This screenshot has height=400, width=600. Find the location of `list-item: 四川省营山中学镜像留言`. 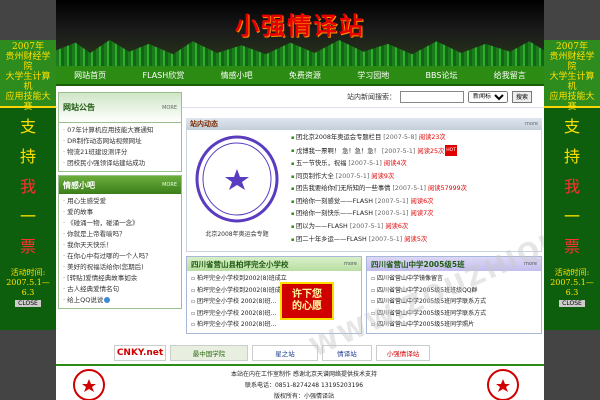

list-item: 四川省营山中学镜像留言 is located at coordinates (454, 279).